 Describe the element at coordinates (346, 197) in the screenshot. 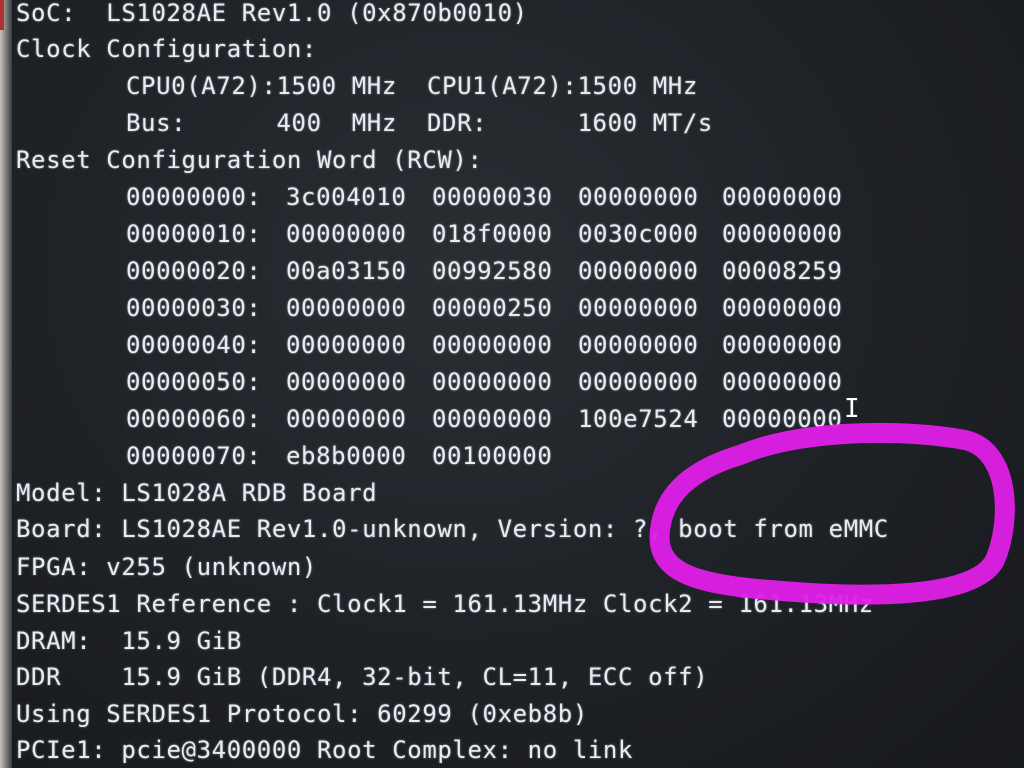

I see `rcw-word: 3c004010` at that location.